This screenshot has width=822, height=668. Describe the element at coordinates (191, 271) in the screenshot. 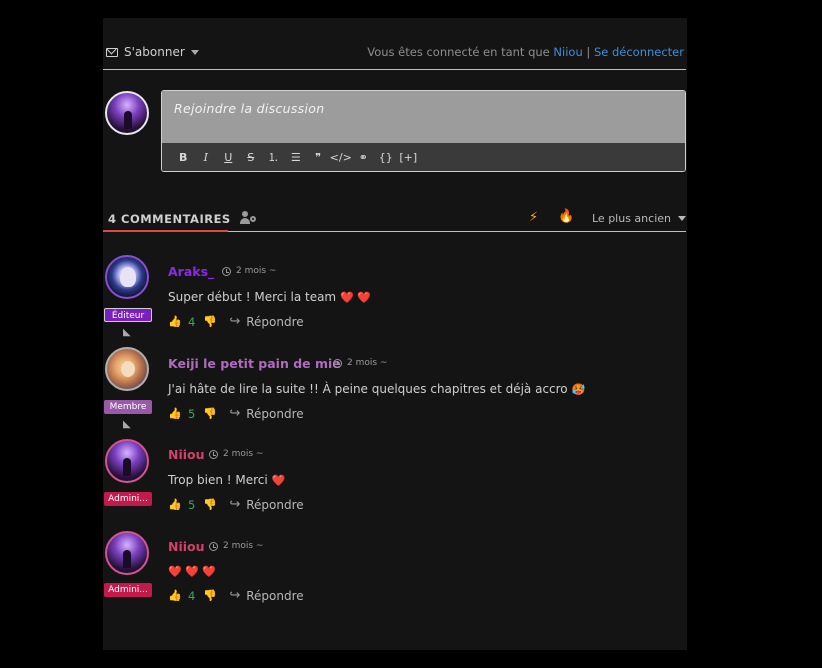

I see `comment-author: Araks_` at that location.